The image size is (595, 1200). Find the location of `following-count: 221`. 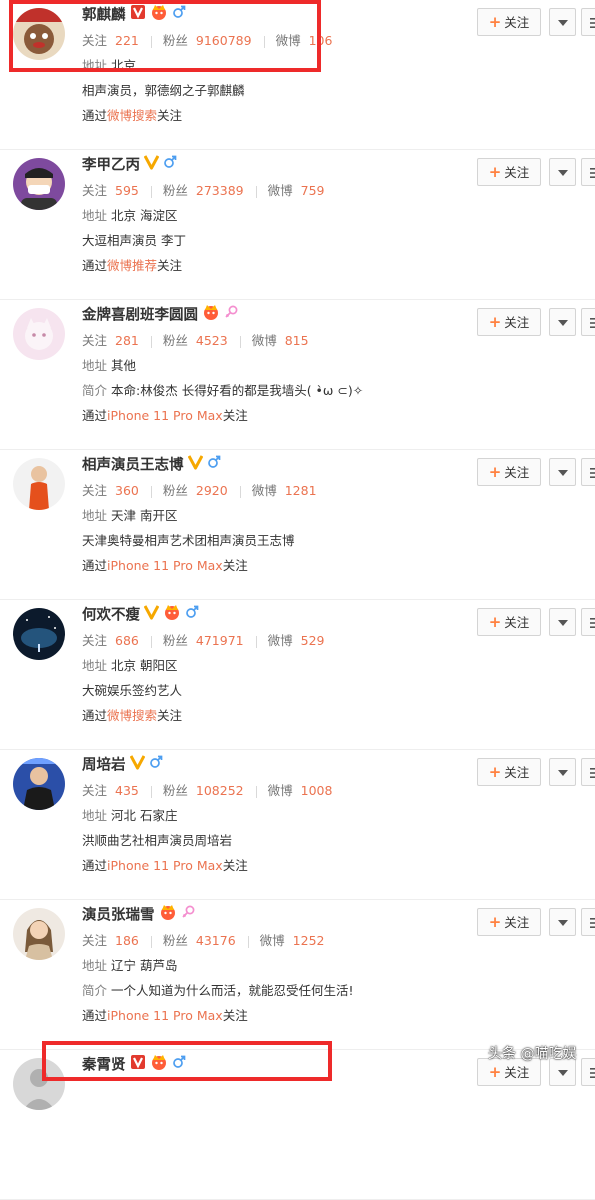

following-count: 221 is located at coordinates (127, 40).